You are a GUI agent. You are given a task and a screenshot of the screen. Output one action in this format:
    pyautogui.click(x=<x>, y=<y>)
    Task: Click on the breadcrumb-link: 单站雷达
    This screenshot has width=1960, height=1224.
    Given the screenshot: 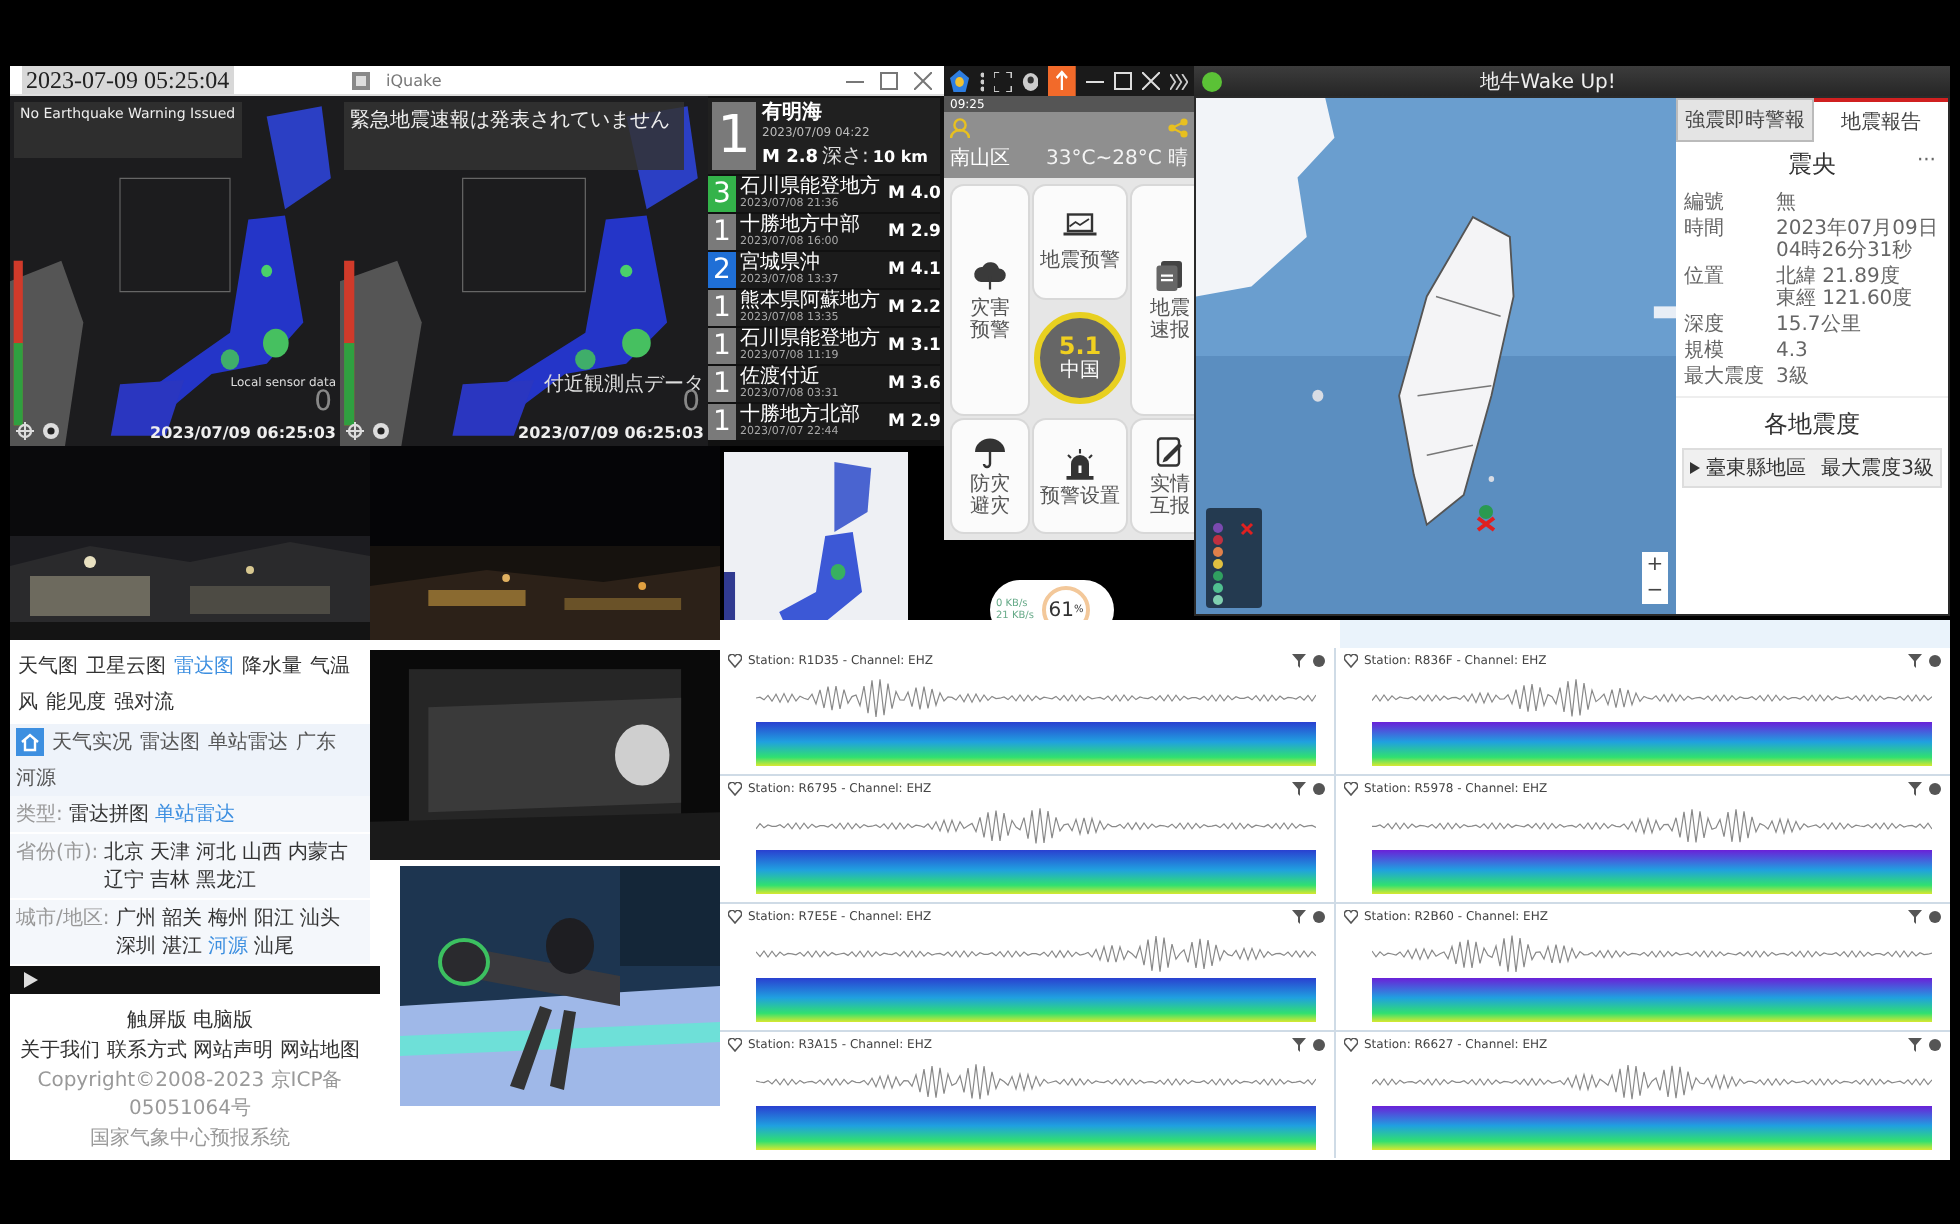 What is the action you would take?
    pyautogui.click(x=248, y=742)
    